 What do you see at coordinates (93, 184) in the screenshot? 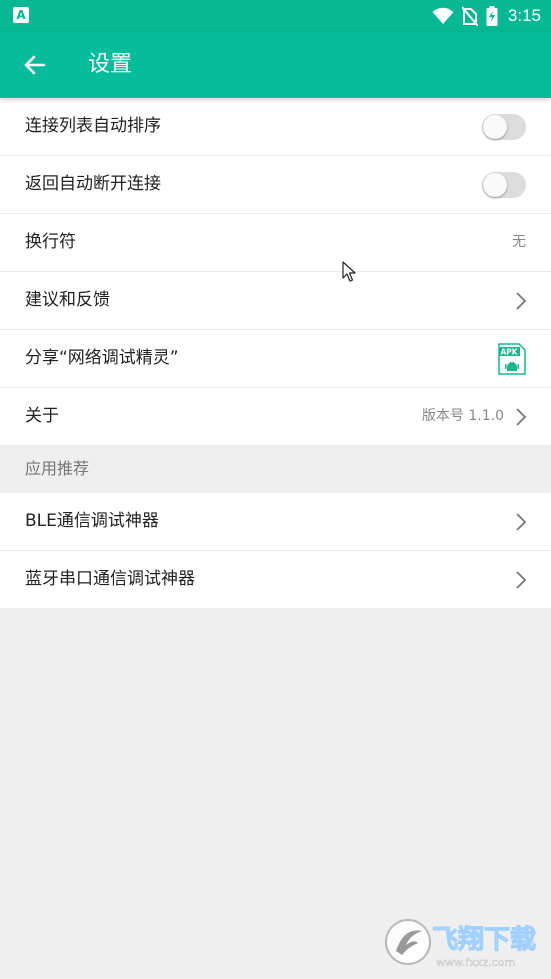
I see `setting-label: 返回自动断开连接` at bounding box center [93, 184].